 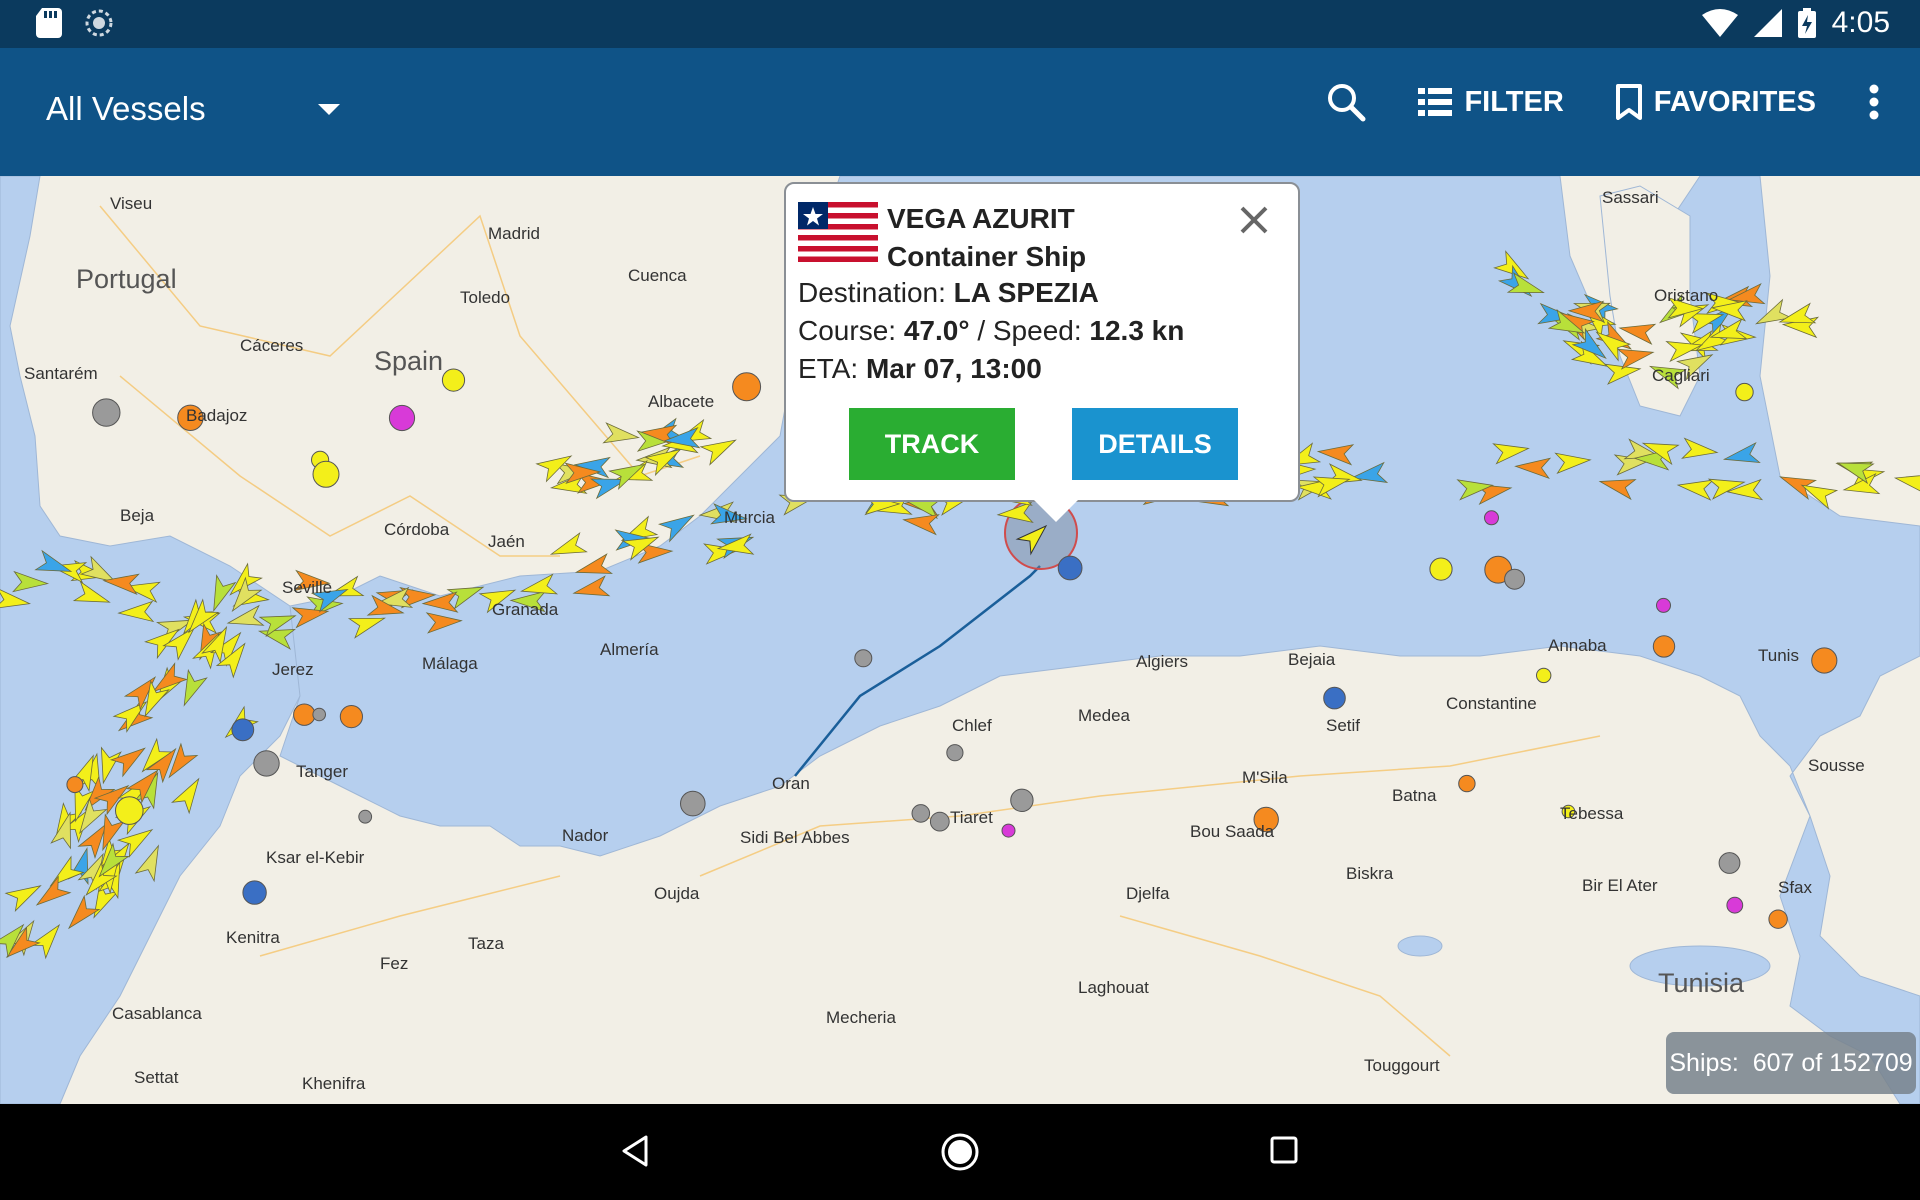 What do you see at coordinates (585, 835) in the screenshot?
I see `city-label: Nador` at bounding box center [585, 835].